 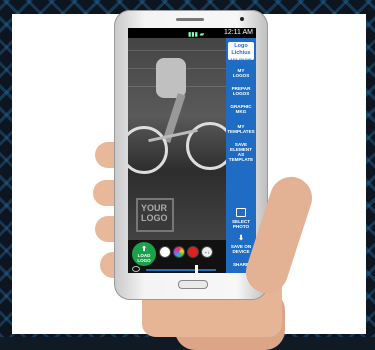 What do you see at coordinates (193, 284) in the screenshot?
I see `home-button` at bounding box center [193, 284].